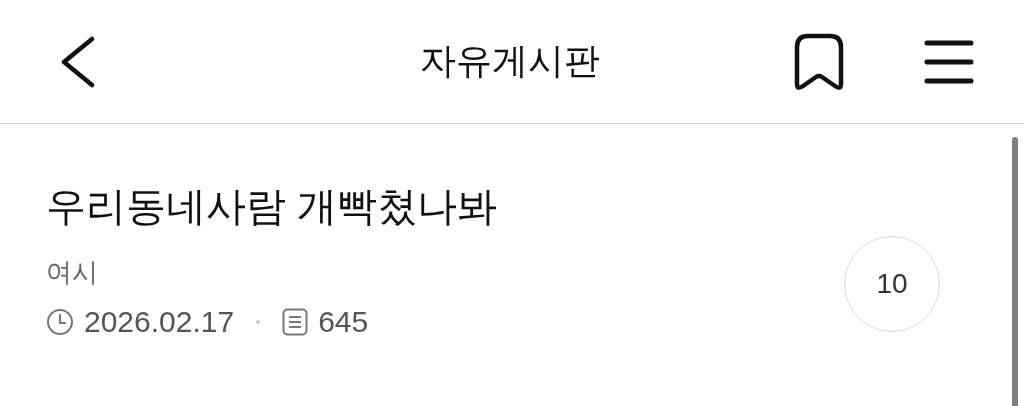  What do you see at coordinates (949, 61) in the screenshot?
I see `menu-button` at bounding box center [949, 61].